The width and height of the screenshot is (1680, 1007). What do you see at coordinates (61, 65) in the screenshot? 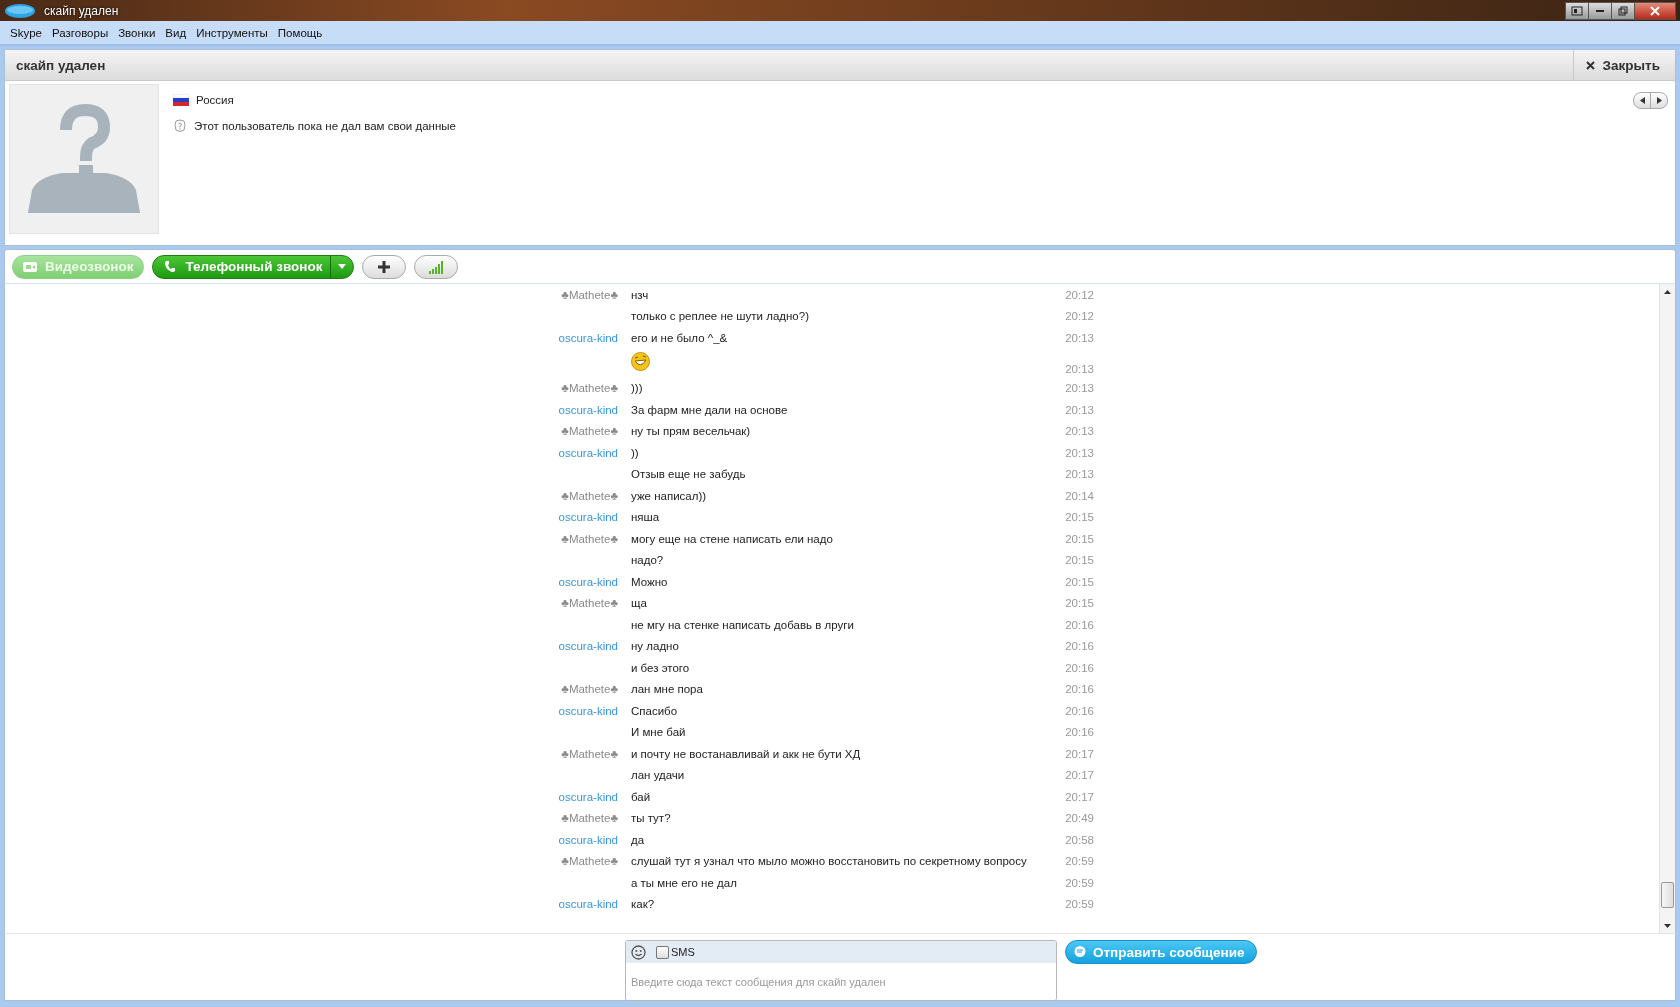
I see `contact-name: скайп удален` at bounding box center [61, 65].